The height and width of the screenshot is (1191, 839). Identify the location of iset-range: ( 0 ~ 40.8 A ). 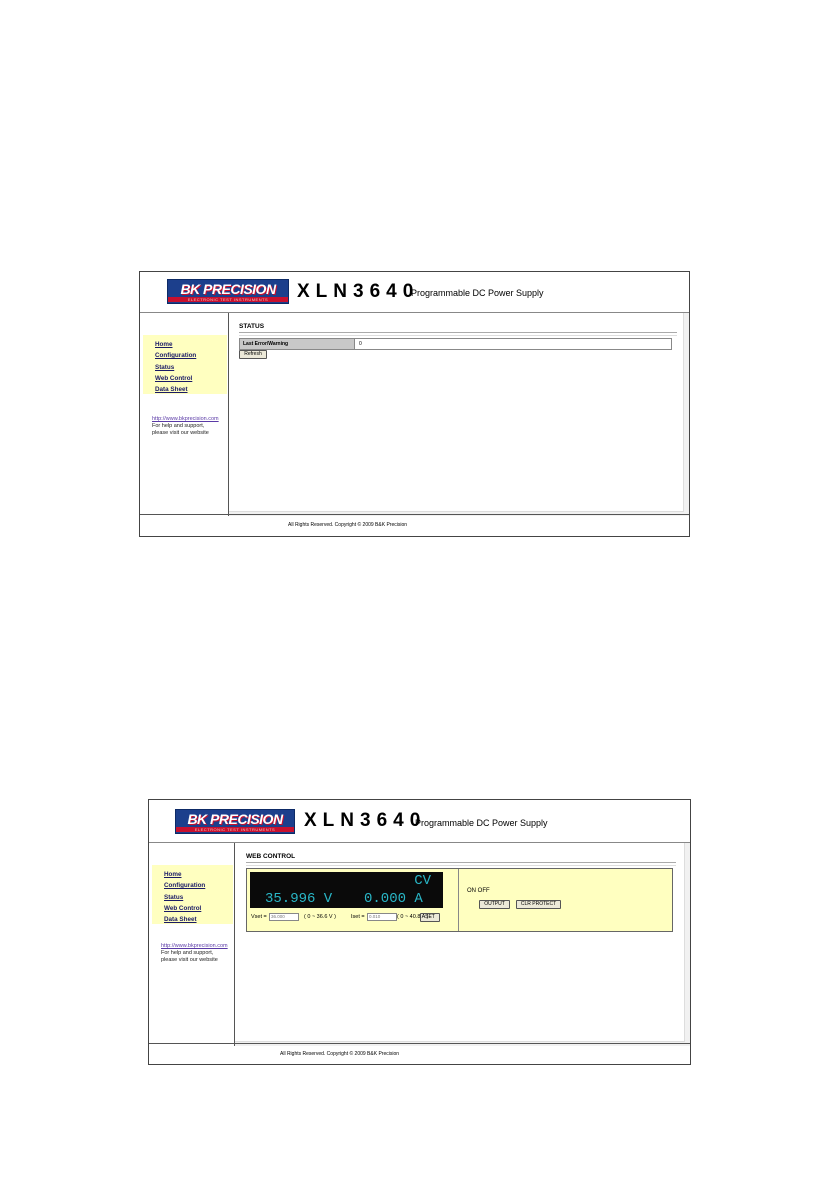
(413, 917).